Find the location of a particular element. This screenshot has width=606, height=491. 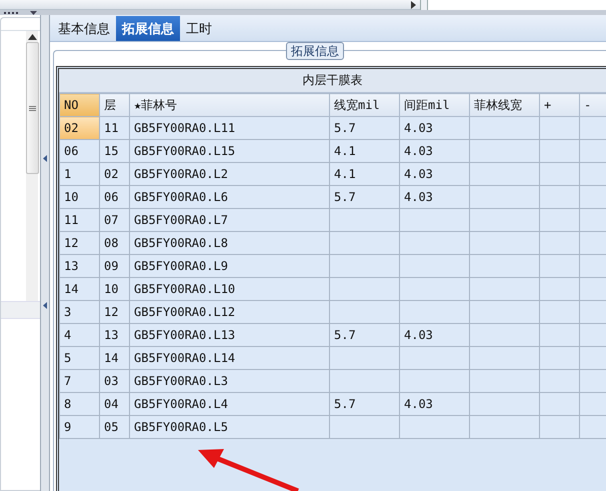

table-cell: 04 is located at coordinates (115, 404).